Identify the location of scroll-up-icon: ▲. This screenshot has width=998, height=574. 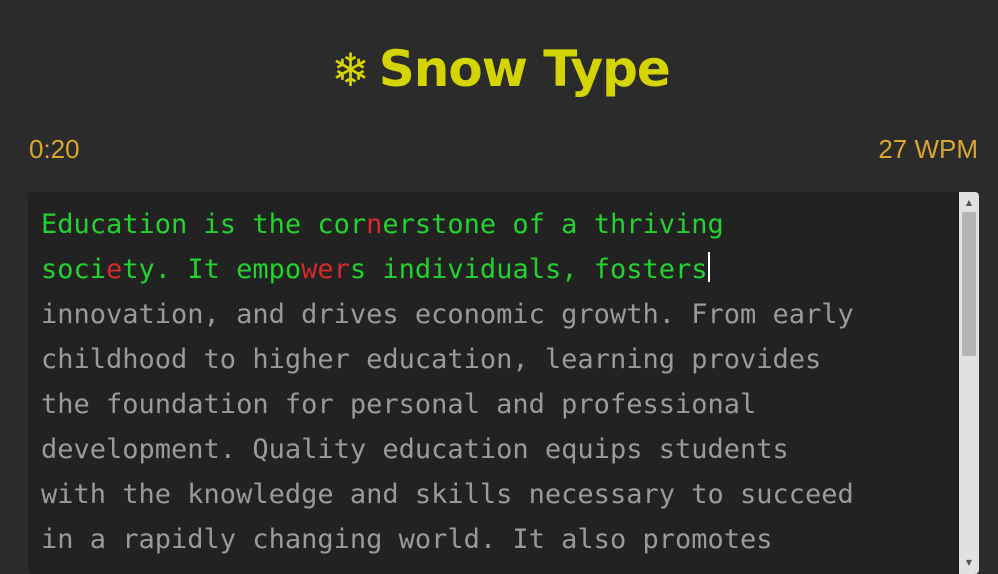
(969, 203).